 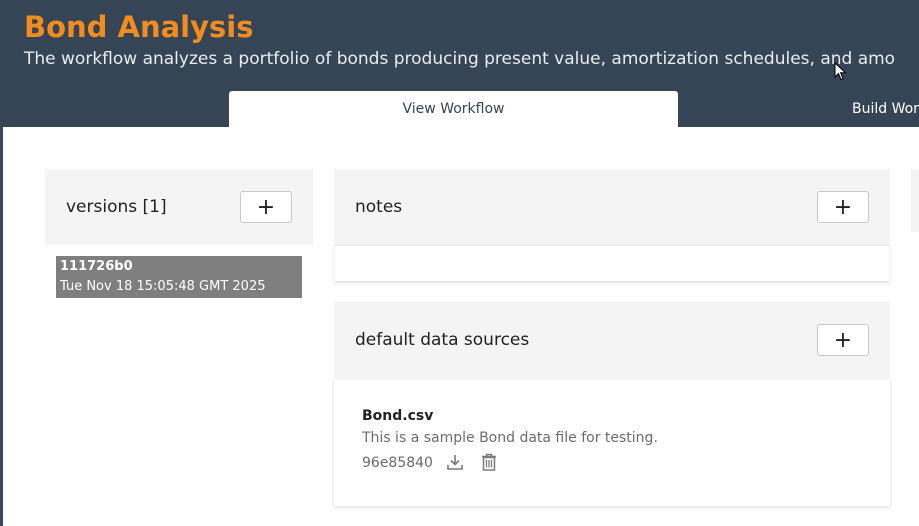 I want to click on version-date: Tue Nov 18 15:05:48 GMT 2025, so click(x=163, y=286).